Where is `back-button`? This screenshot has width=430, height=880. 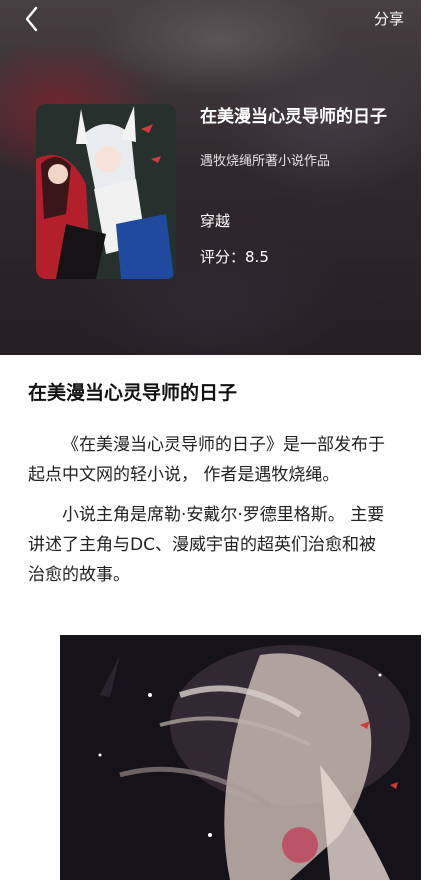 back-button is located at coordinates (33, 19).